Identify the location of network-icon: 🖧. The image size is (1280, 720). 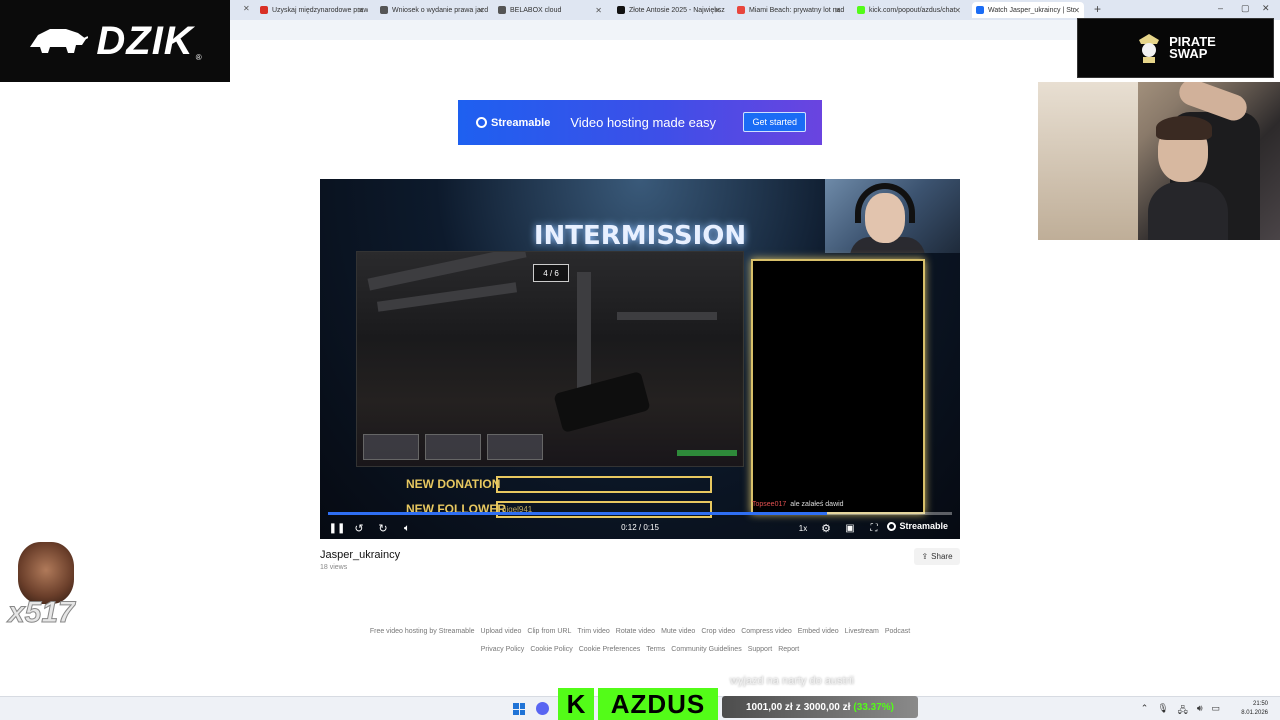
(1183, 711).